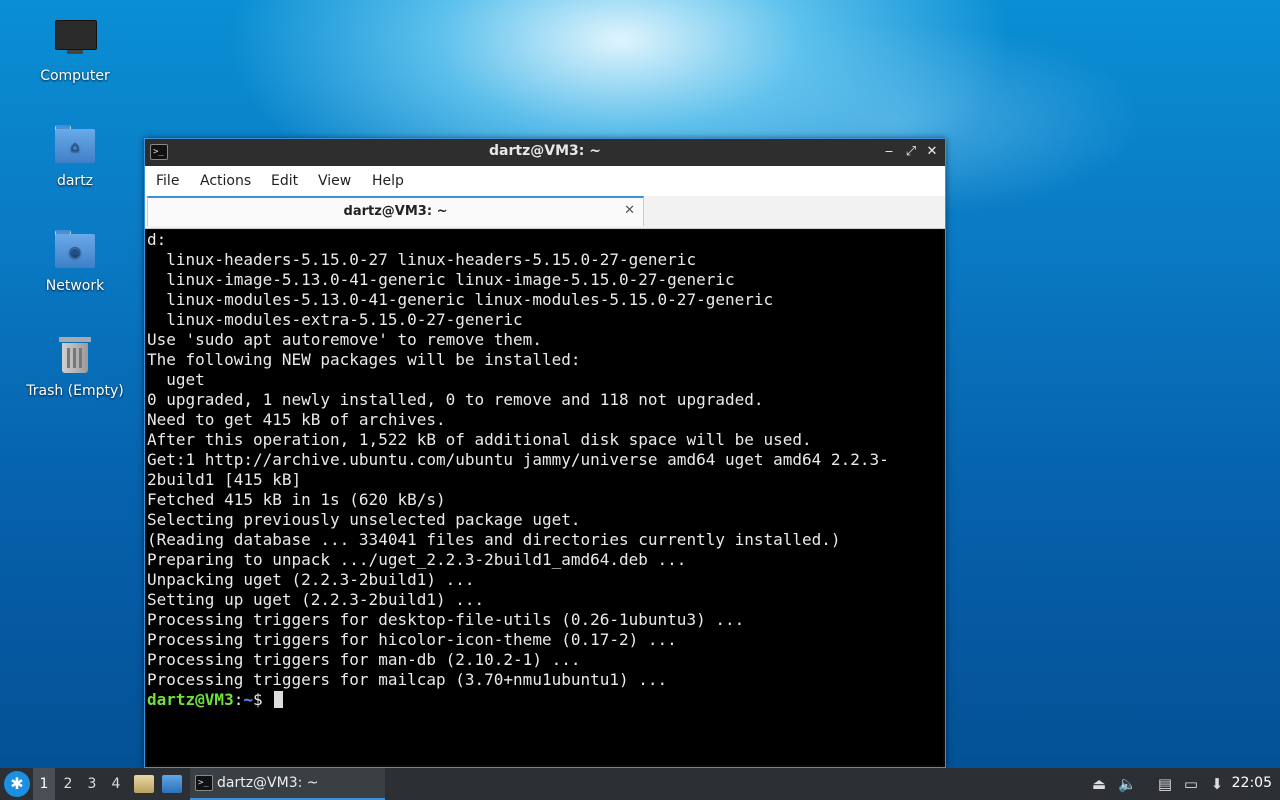 This screenshot has height=800, width=1280. What do you see at coordinates (268, 783) in the screenshot?
I see `taskbar-item-label: dartz@VM3: ~` at bounding box center [268, 783].